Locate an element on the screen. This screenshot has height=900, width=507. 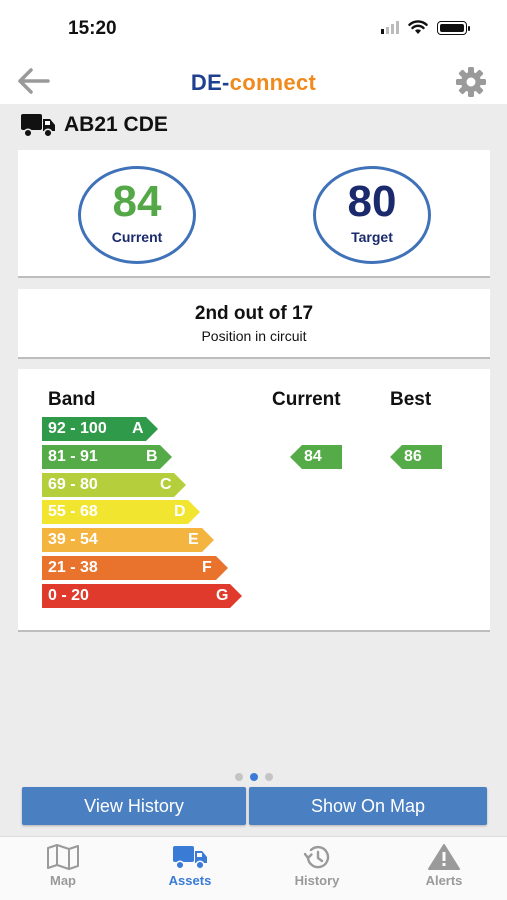
status-icons is located at coordinates (425, 27).